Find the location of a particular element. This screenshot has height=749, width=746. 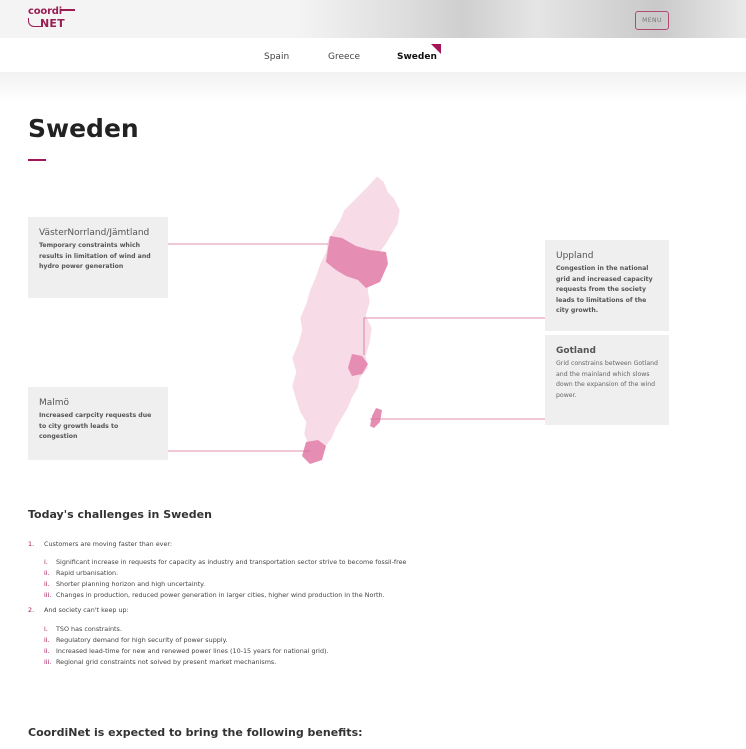

region-title: Uppland is located at coordinates (575, 256).